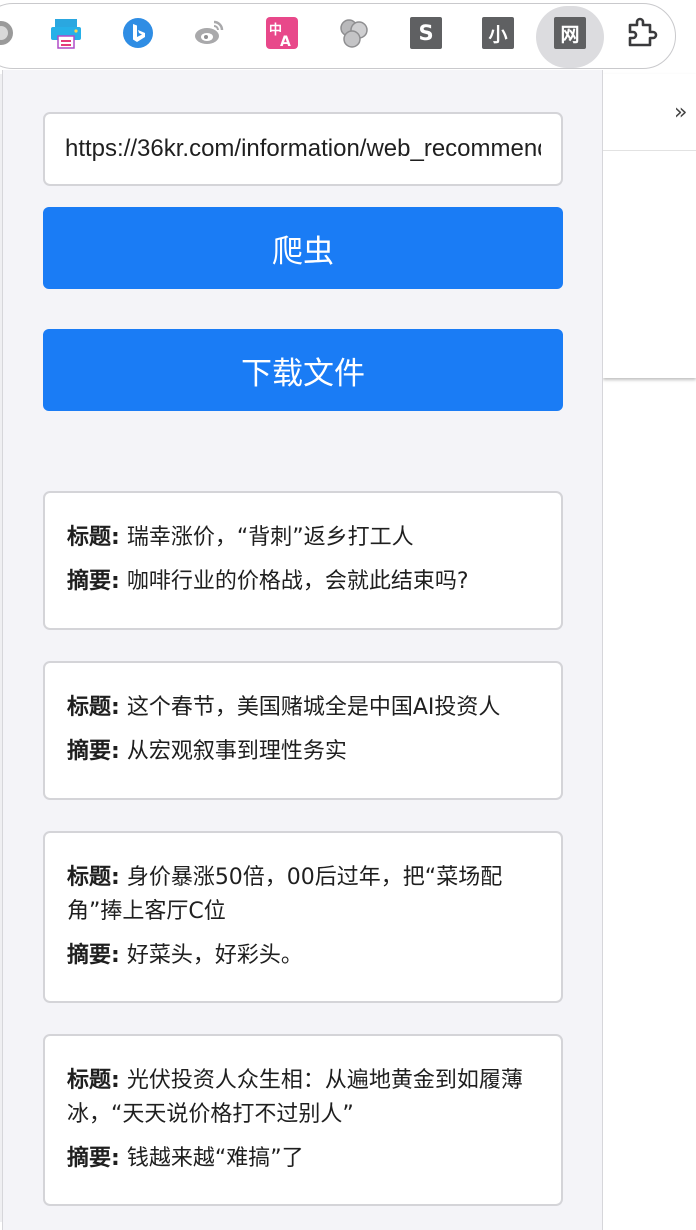  I want to click on background-divider, so click(649, 150).